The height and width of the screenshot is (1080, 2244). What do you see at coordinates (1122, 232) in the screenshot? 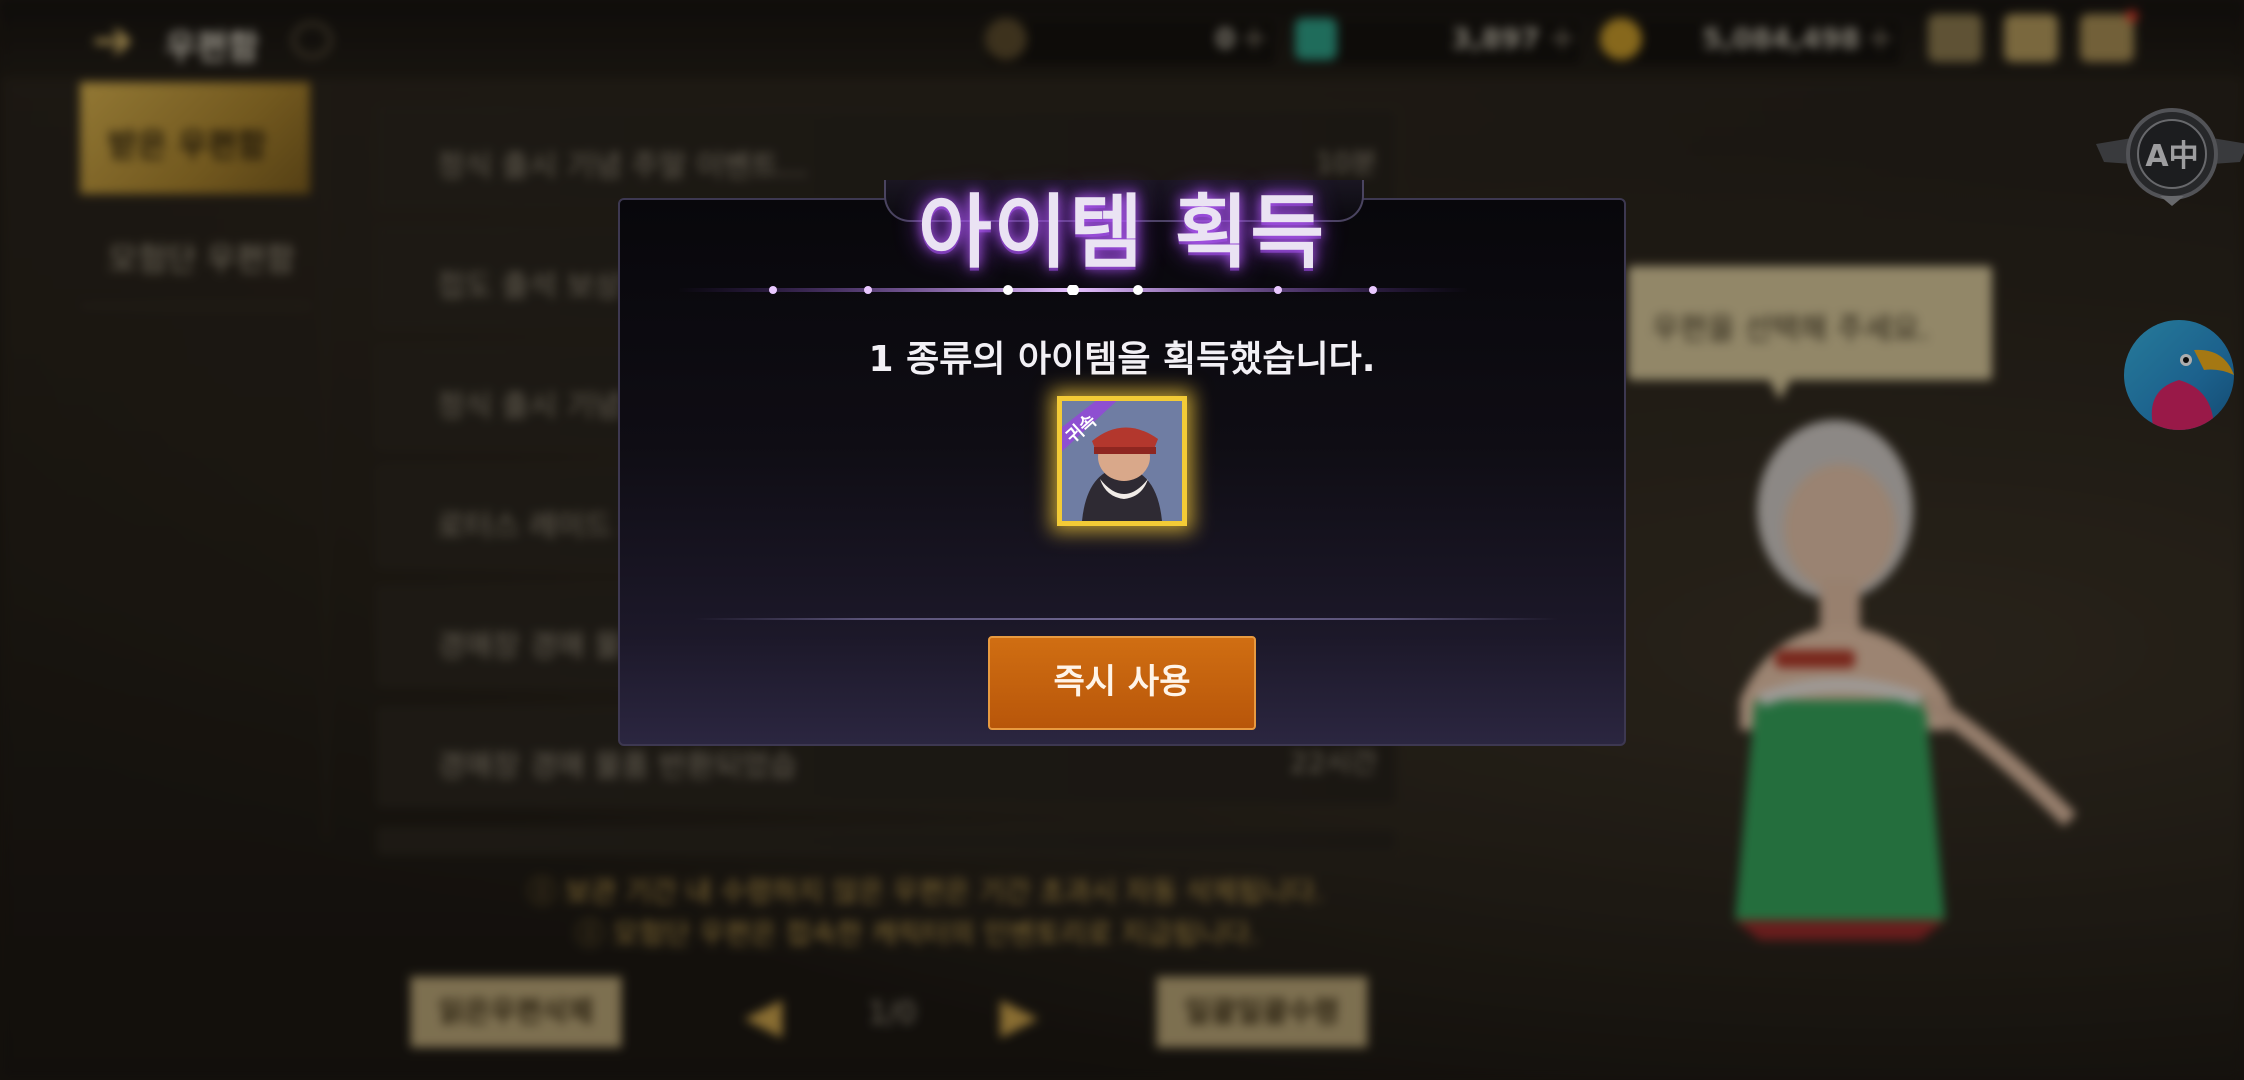
I see `dialog-title: 아이템 획득` at bounding box center [1122, 232].